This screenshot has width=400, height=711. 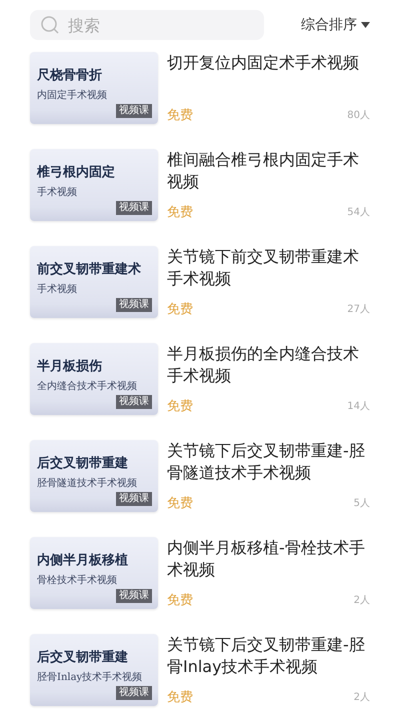 I want to click on course-thumbnail: 椎弓根内固定 手术视频 视频课, so click(x=94, y=185).